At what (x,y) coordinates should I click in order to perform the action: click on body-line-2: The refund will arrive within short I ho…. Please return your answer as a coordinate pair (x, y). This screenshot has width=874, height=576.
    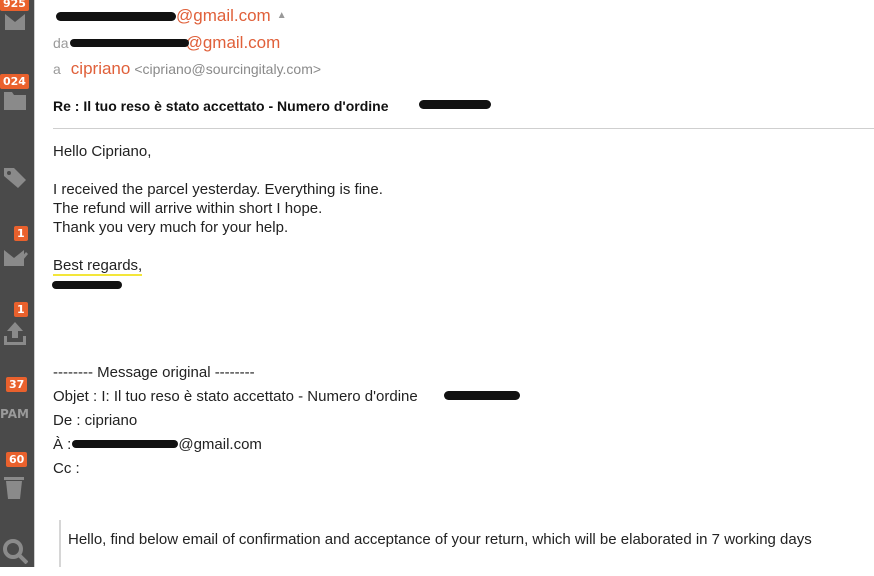
    Looking at the image, I should click on (188, 208).